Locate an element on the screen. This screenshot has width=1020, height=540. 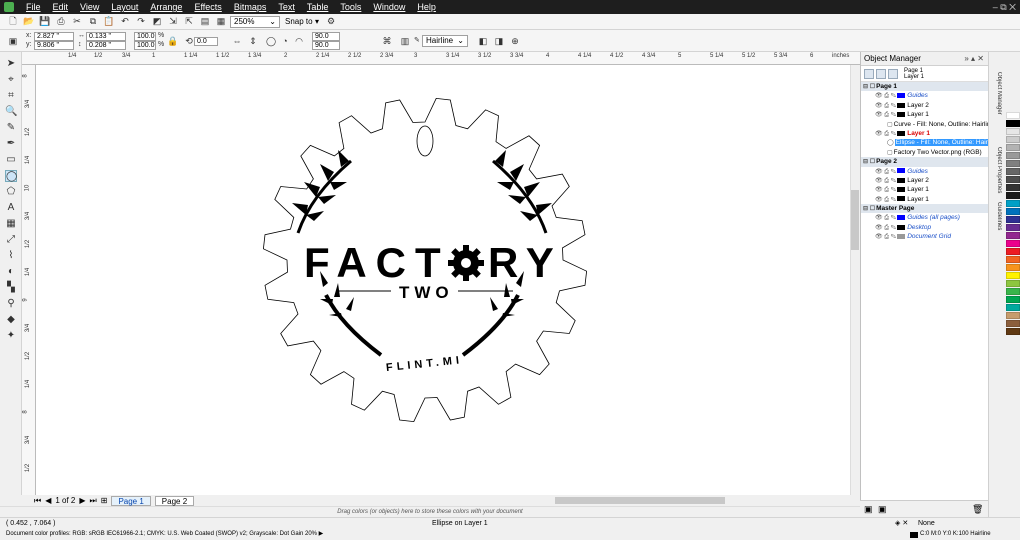
tree-row: 👁 ⎙ ✎ Layer 2 is located at coordinates (924, 180).